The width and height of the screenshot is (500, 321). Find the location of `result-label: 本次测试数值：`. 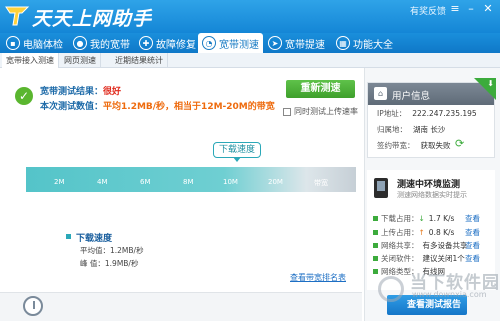

result-label: 本次测试数值： is located at coordinates (72, 107).